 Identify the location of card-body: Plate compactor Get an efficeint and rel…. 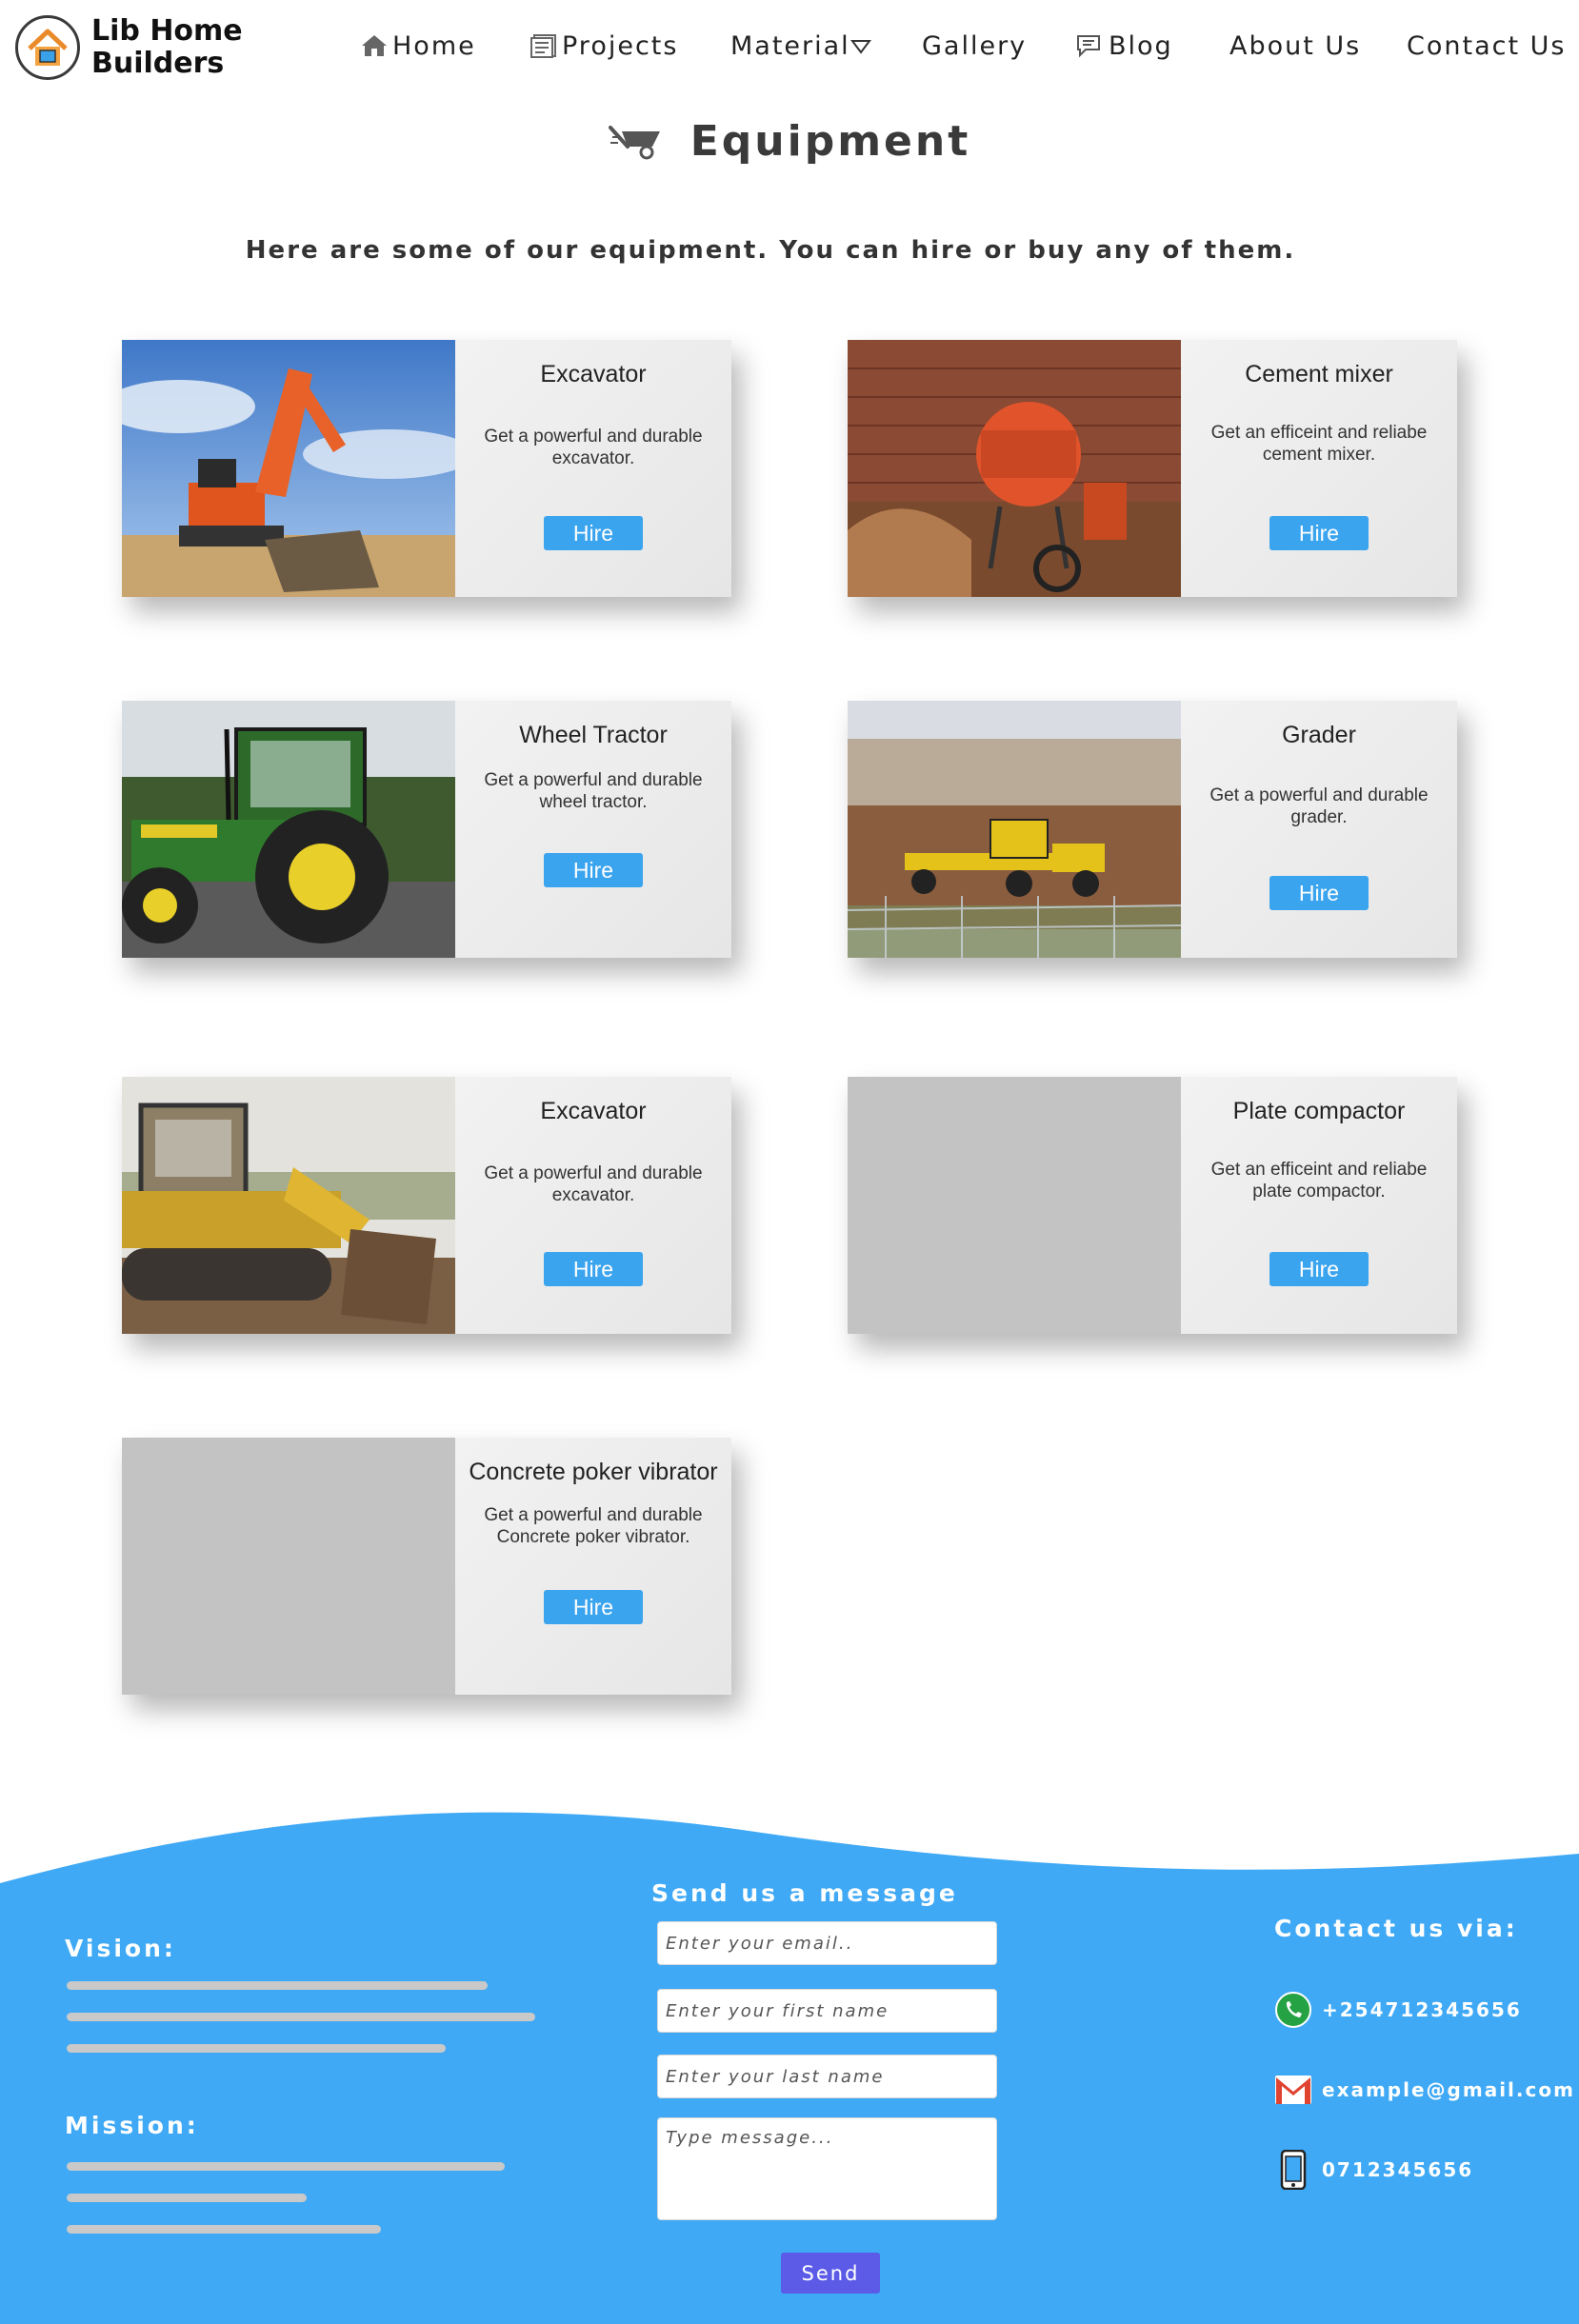
(1319, 1205).